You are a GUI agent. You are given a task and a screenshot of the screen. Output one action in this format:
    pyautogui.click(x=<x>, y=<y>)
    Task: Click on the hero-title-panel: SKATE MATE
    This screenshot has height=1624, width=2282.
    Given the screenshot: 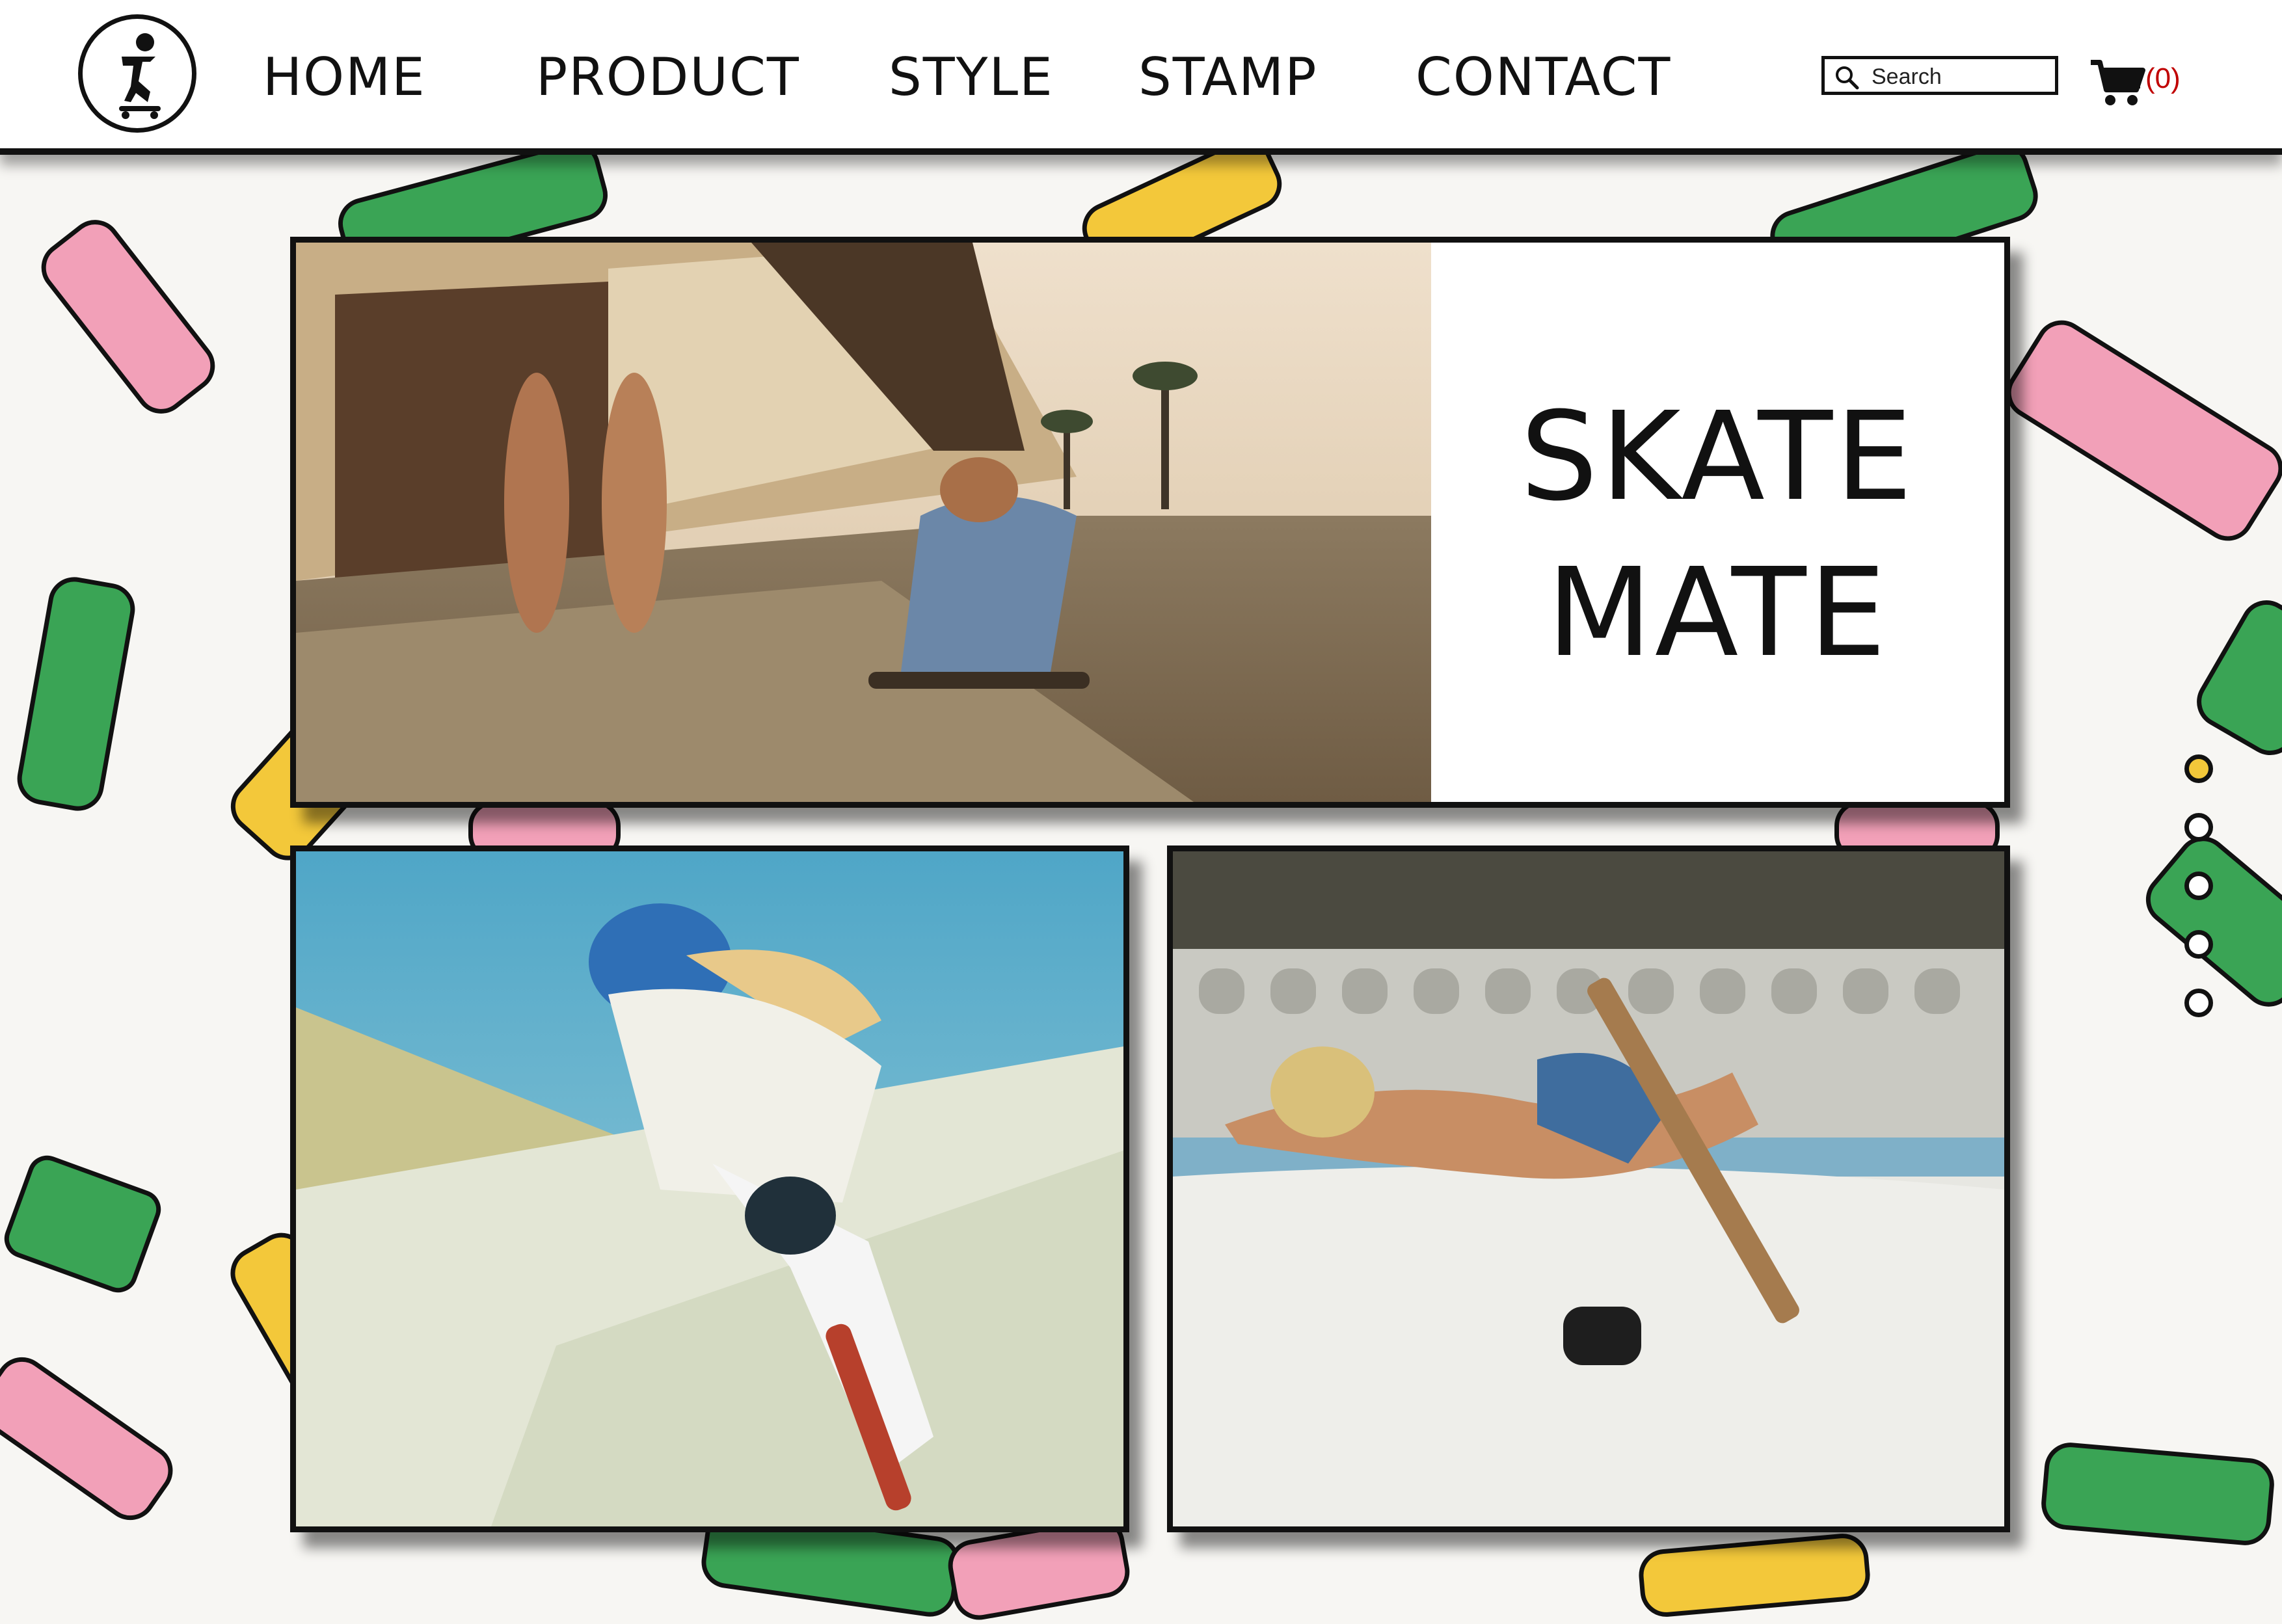 What is the action you would take?
    pyautogui.click(x=1718, y=522)
    